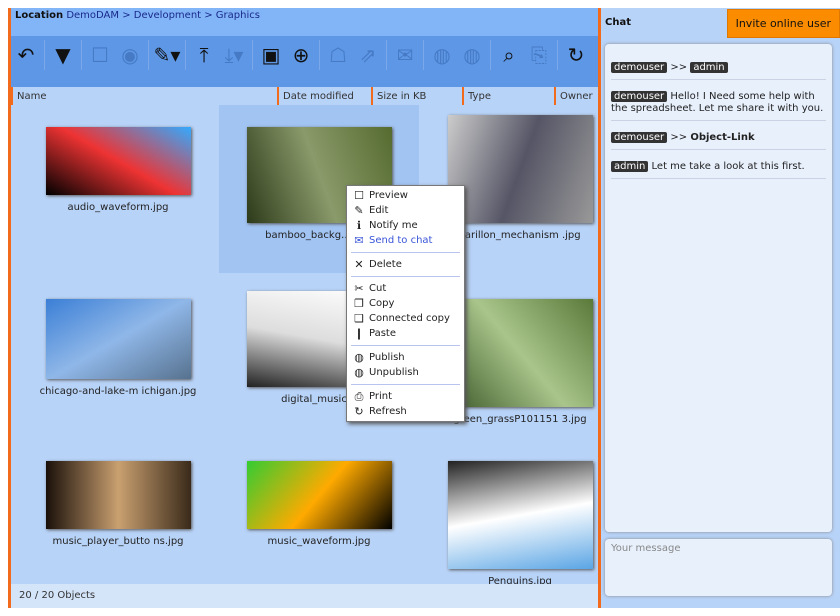  Describe the element at coordinates (359, 318) in the screenshot. I see `connected-copy-icon: ❑` at that location.